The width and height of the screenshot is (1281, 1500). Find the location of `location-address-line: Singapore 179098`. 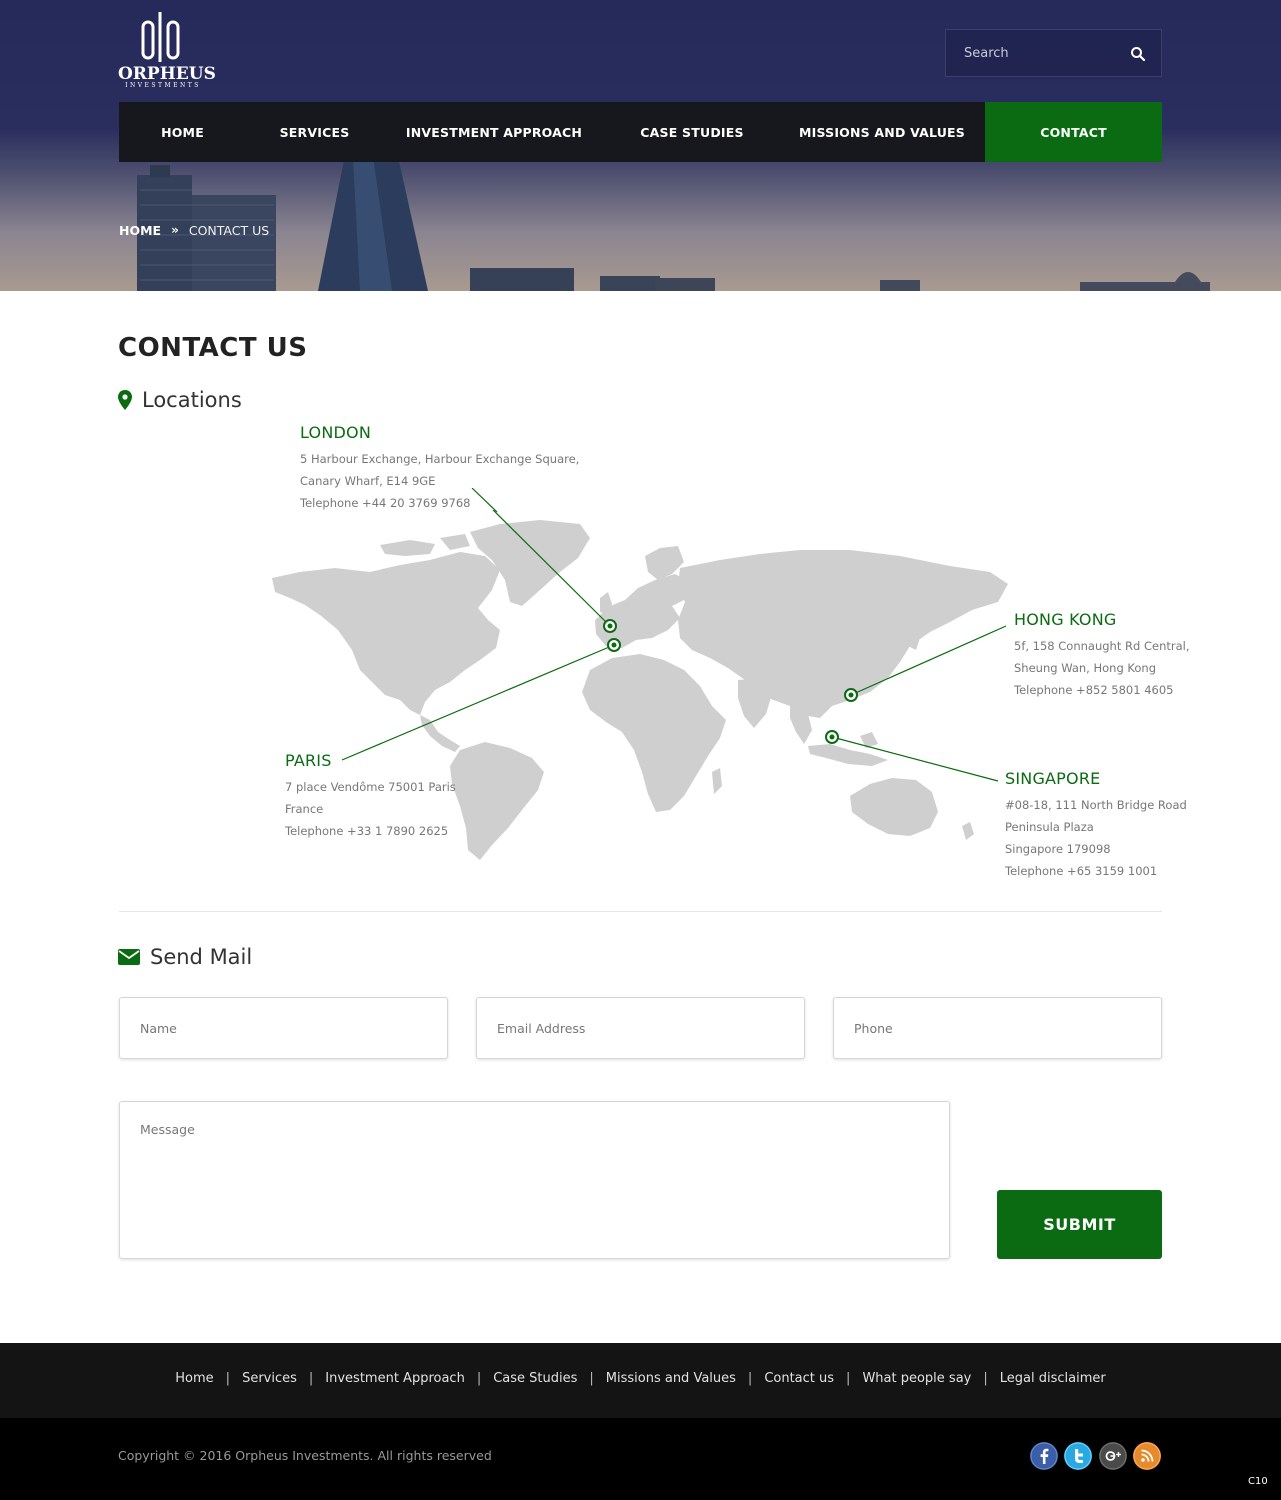

location-address-line: Singapore 179098 is located at coordinates (1058, 849).